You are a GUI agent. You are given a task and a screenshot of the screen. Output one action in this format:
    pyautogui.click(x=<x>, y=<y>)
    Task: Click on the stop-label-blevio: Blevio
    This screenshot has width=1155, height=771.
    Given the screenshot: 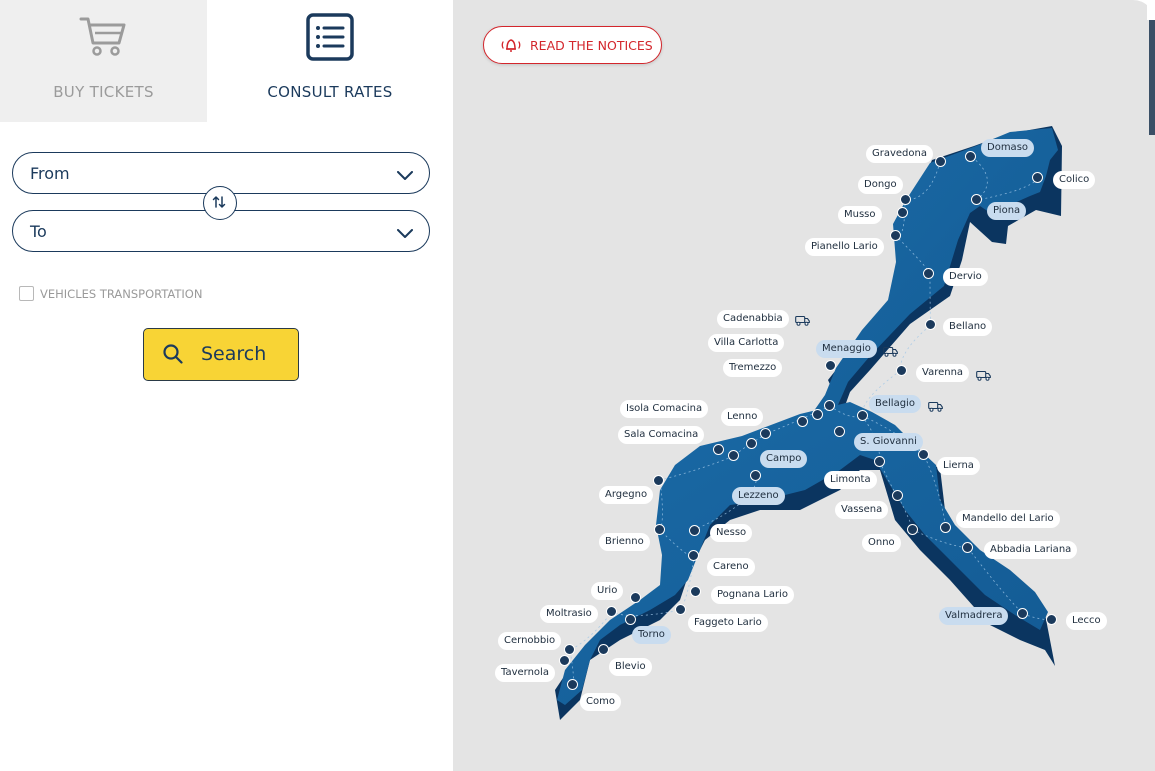 What is the action you would take?
    pyautogui.click(x=630, y=667)
    